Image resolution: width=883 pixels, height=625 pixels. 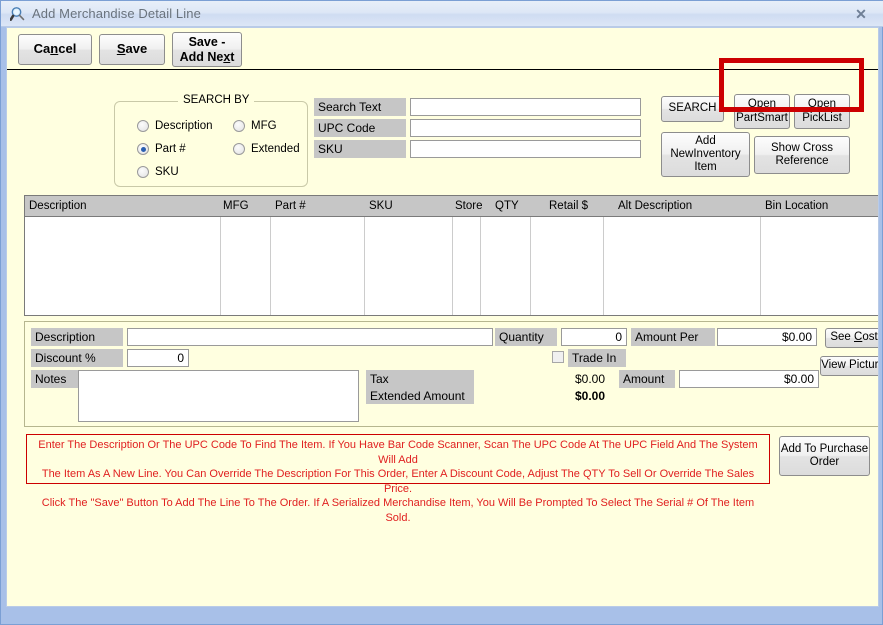 What do you see at coordinates (275, 149) in the screenshot?
I see `radio-label-extended: Extended` at bounding box center [275, 149].